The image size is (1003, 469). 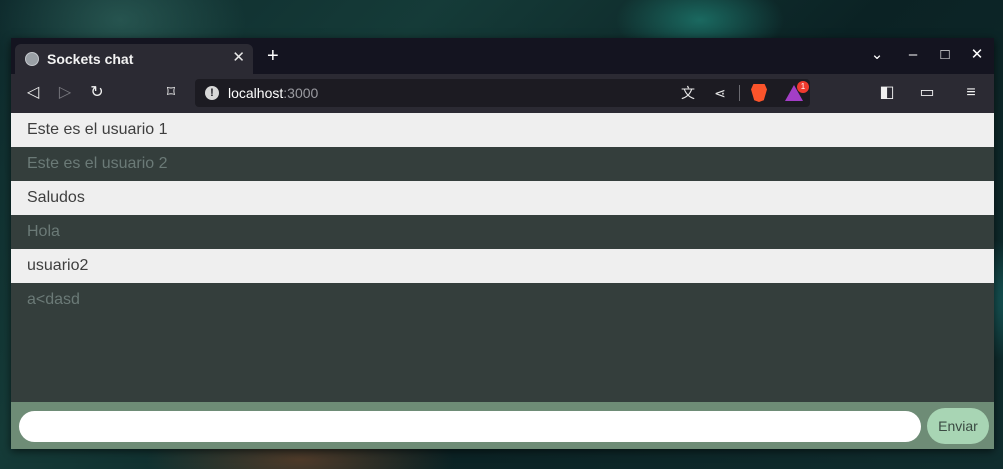 I want to click on translate-icon: 文, so click(x=688, y=93).